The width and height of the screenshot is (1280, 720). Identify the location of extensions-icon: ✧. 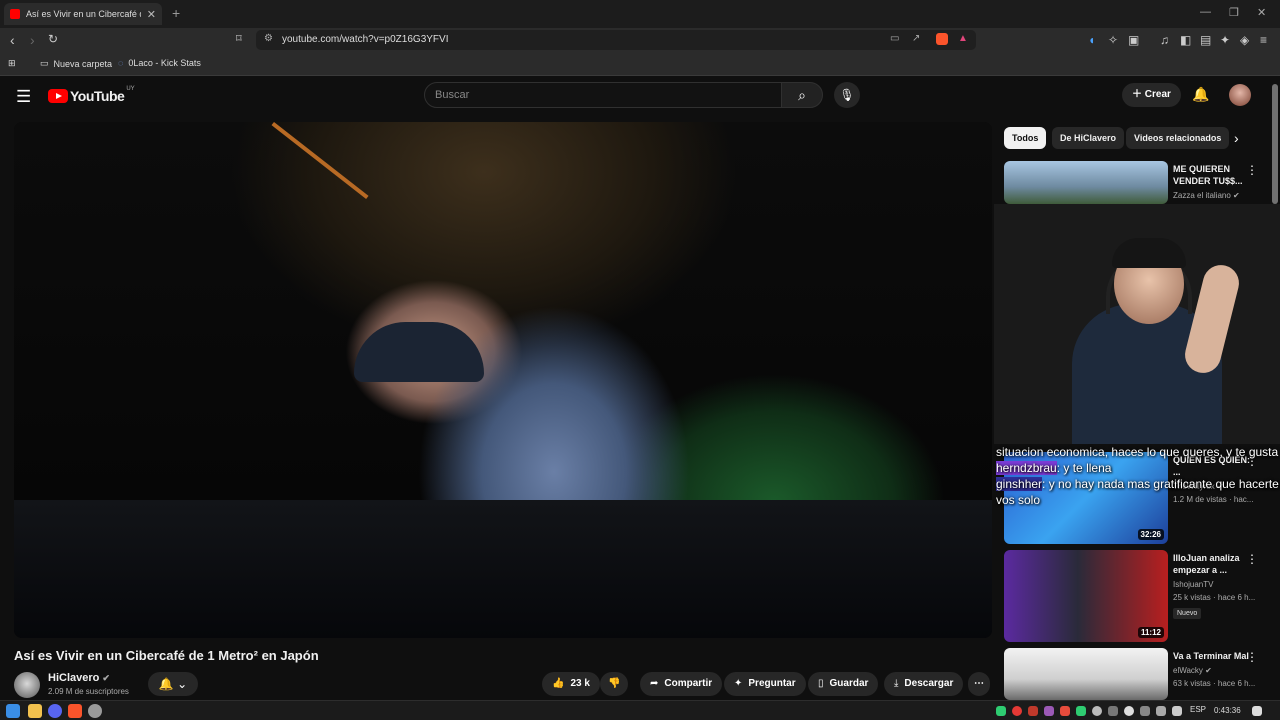
(1113, 40).